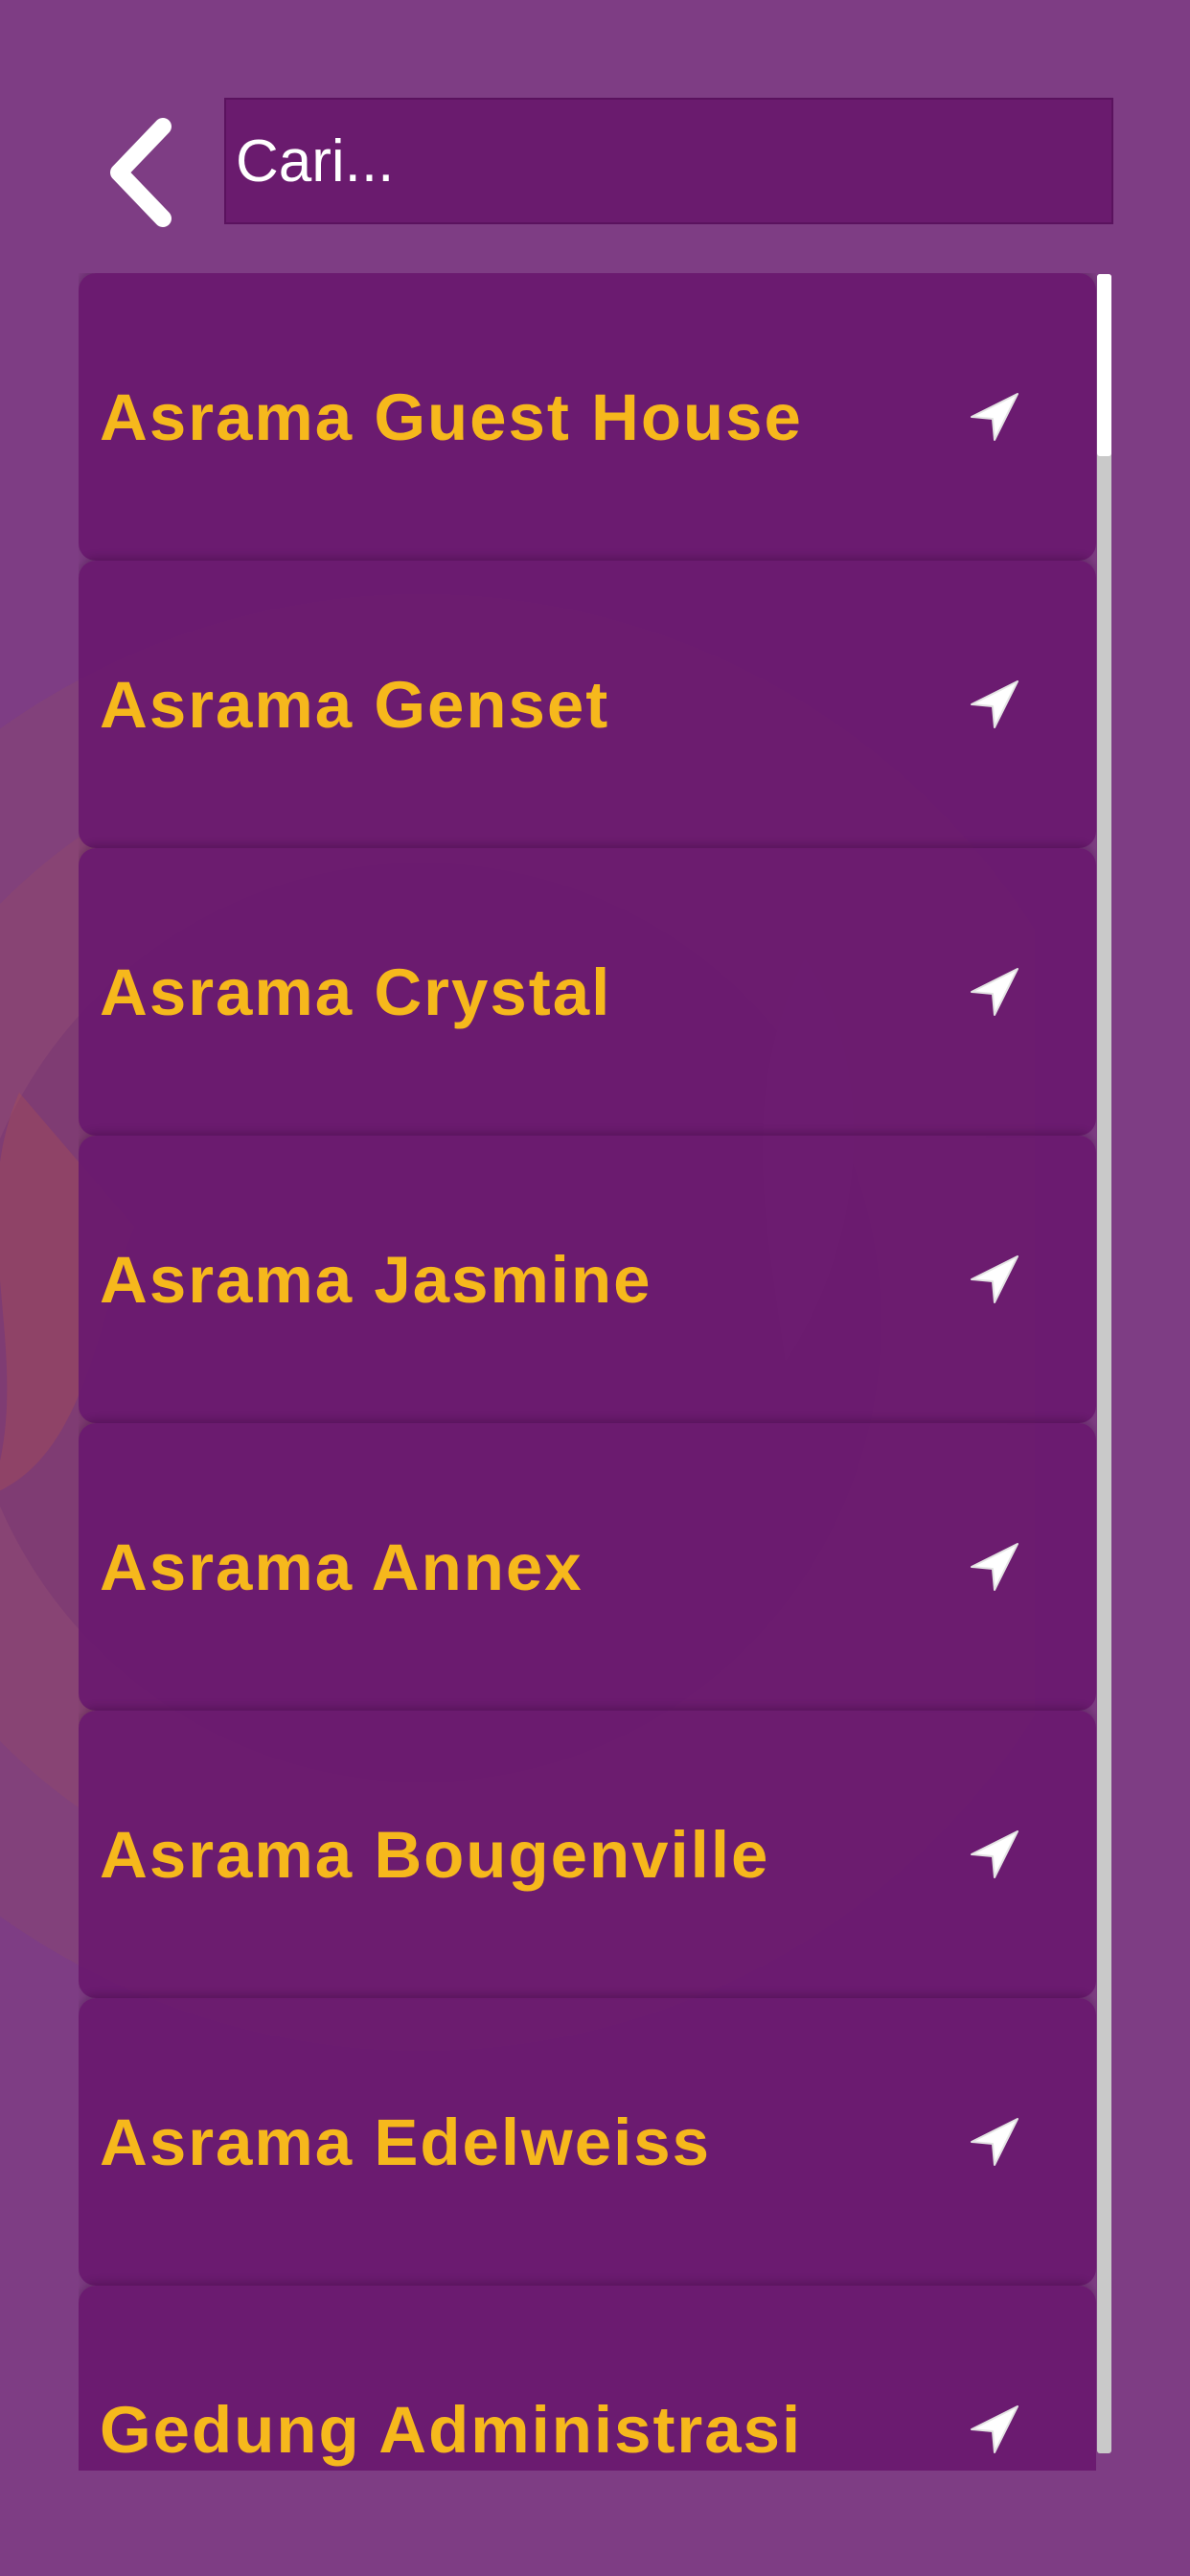 The image size is (1190, 2576). What do you see at coordinates (588, 2378) in the screenshot?
I see `list-item: Gedung Administrasi` at bounding box center [588, 2378].